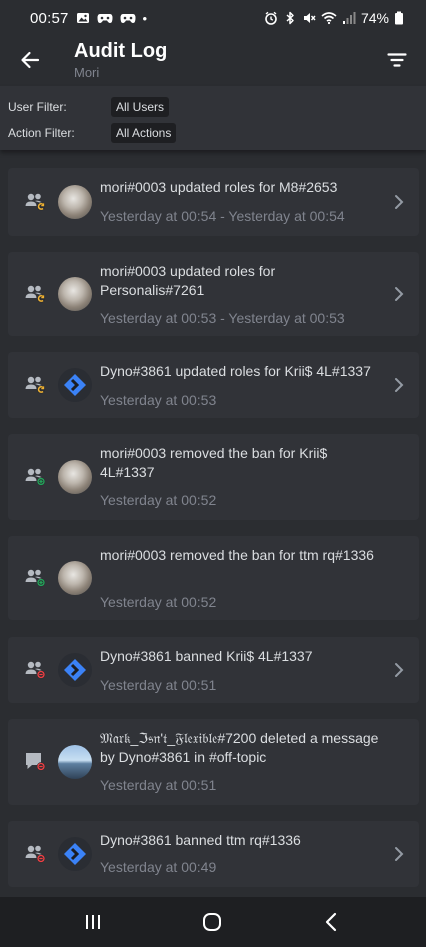  Describe the element at coordinates (349, 18) in the screenshot. I see `signal-icon` at that location.